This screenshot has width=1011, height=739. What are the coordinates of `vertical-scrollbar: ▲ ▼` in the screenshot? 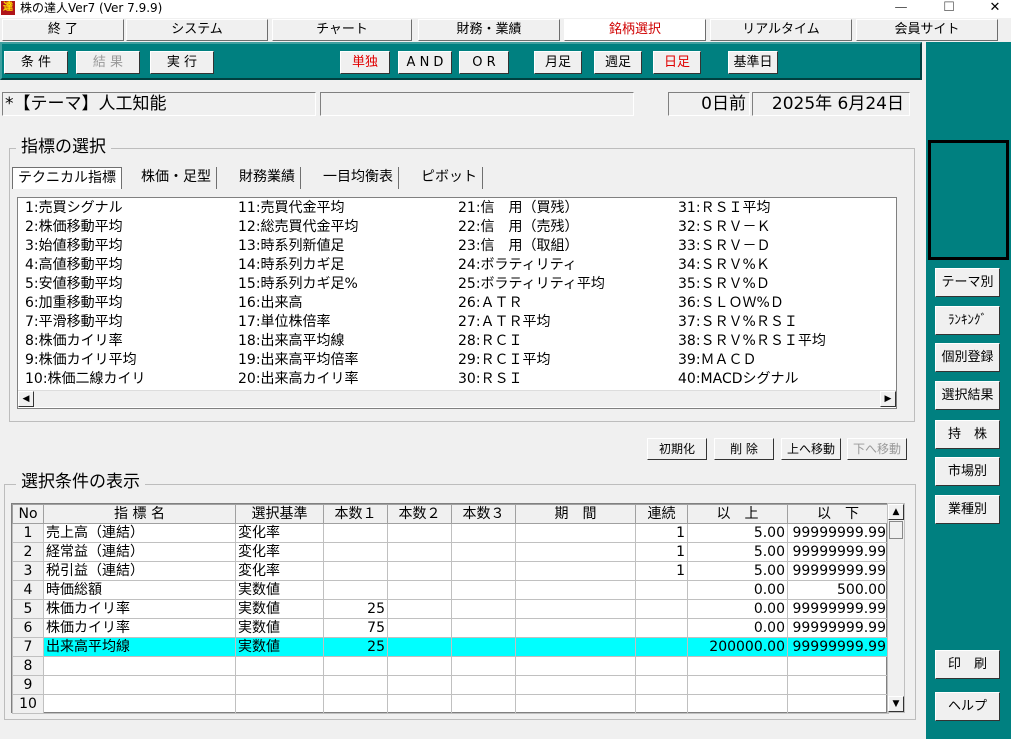 It's located at (896, 608).